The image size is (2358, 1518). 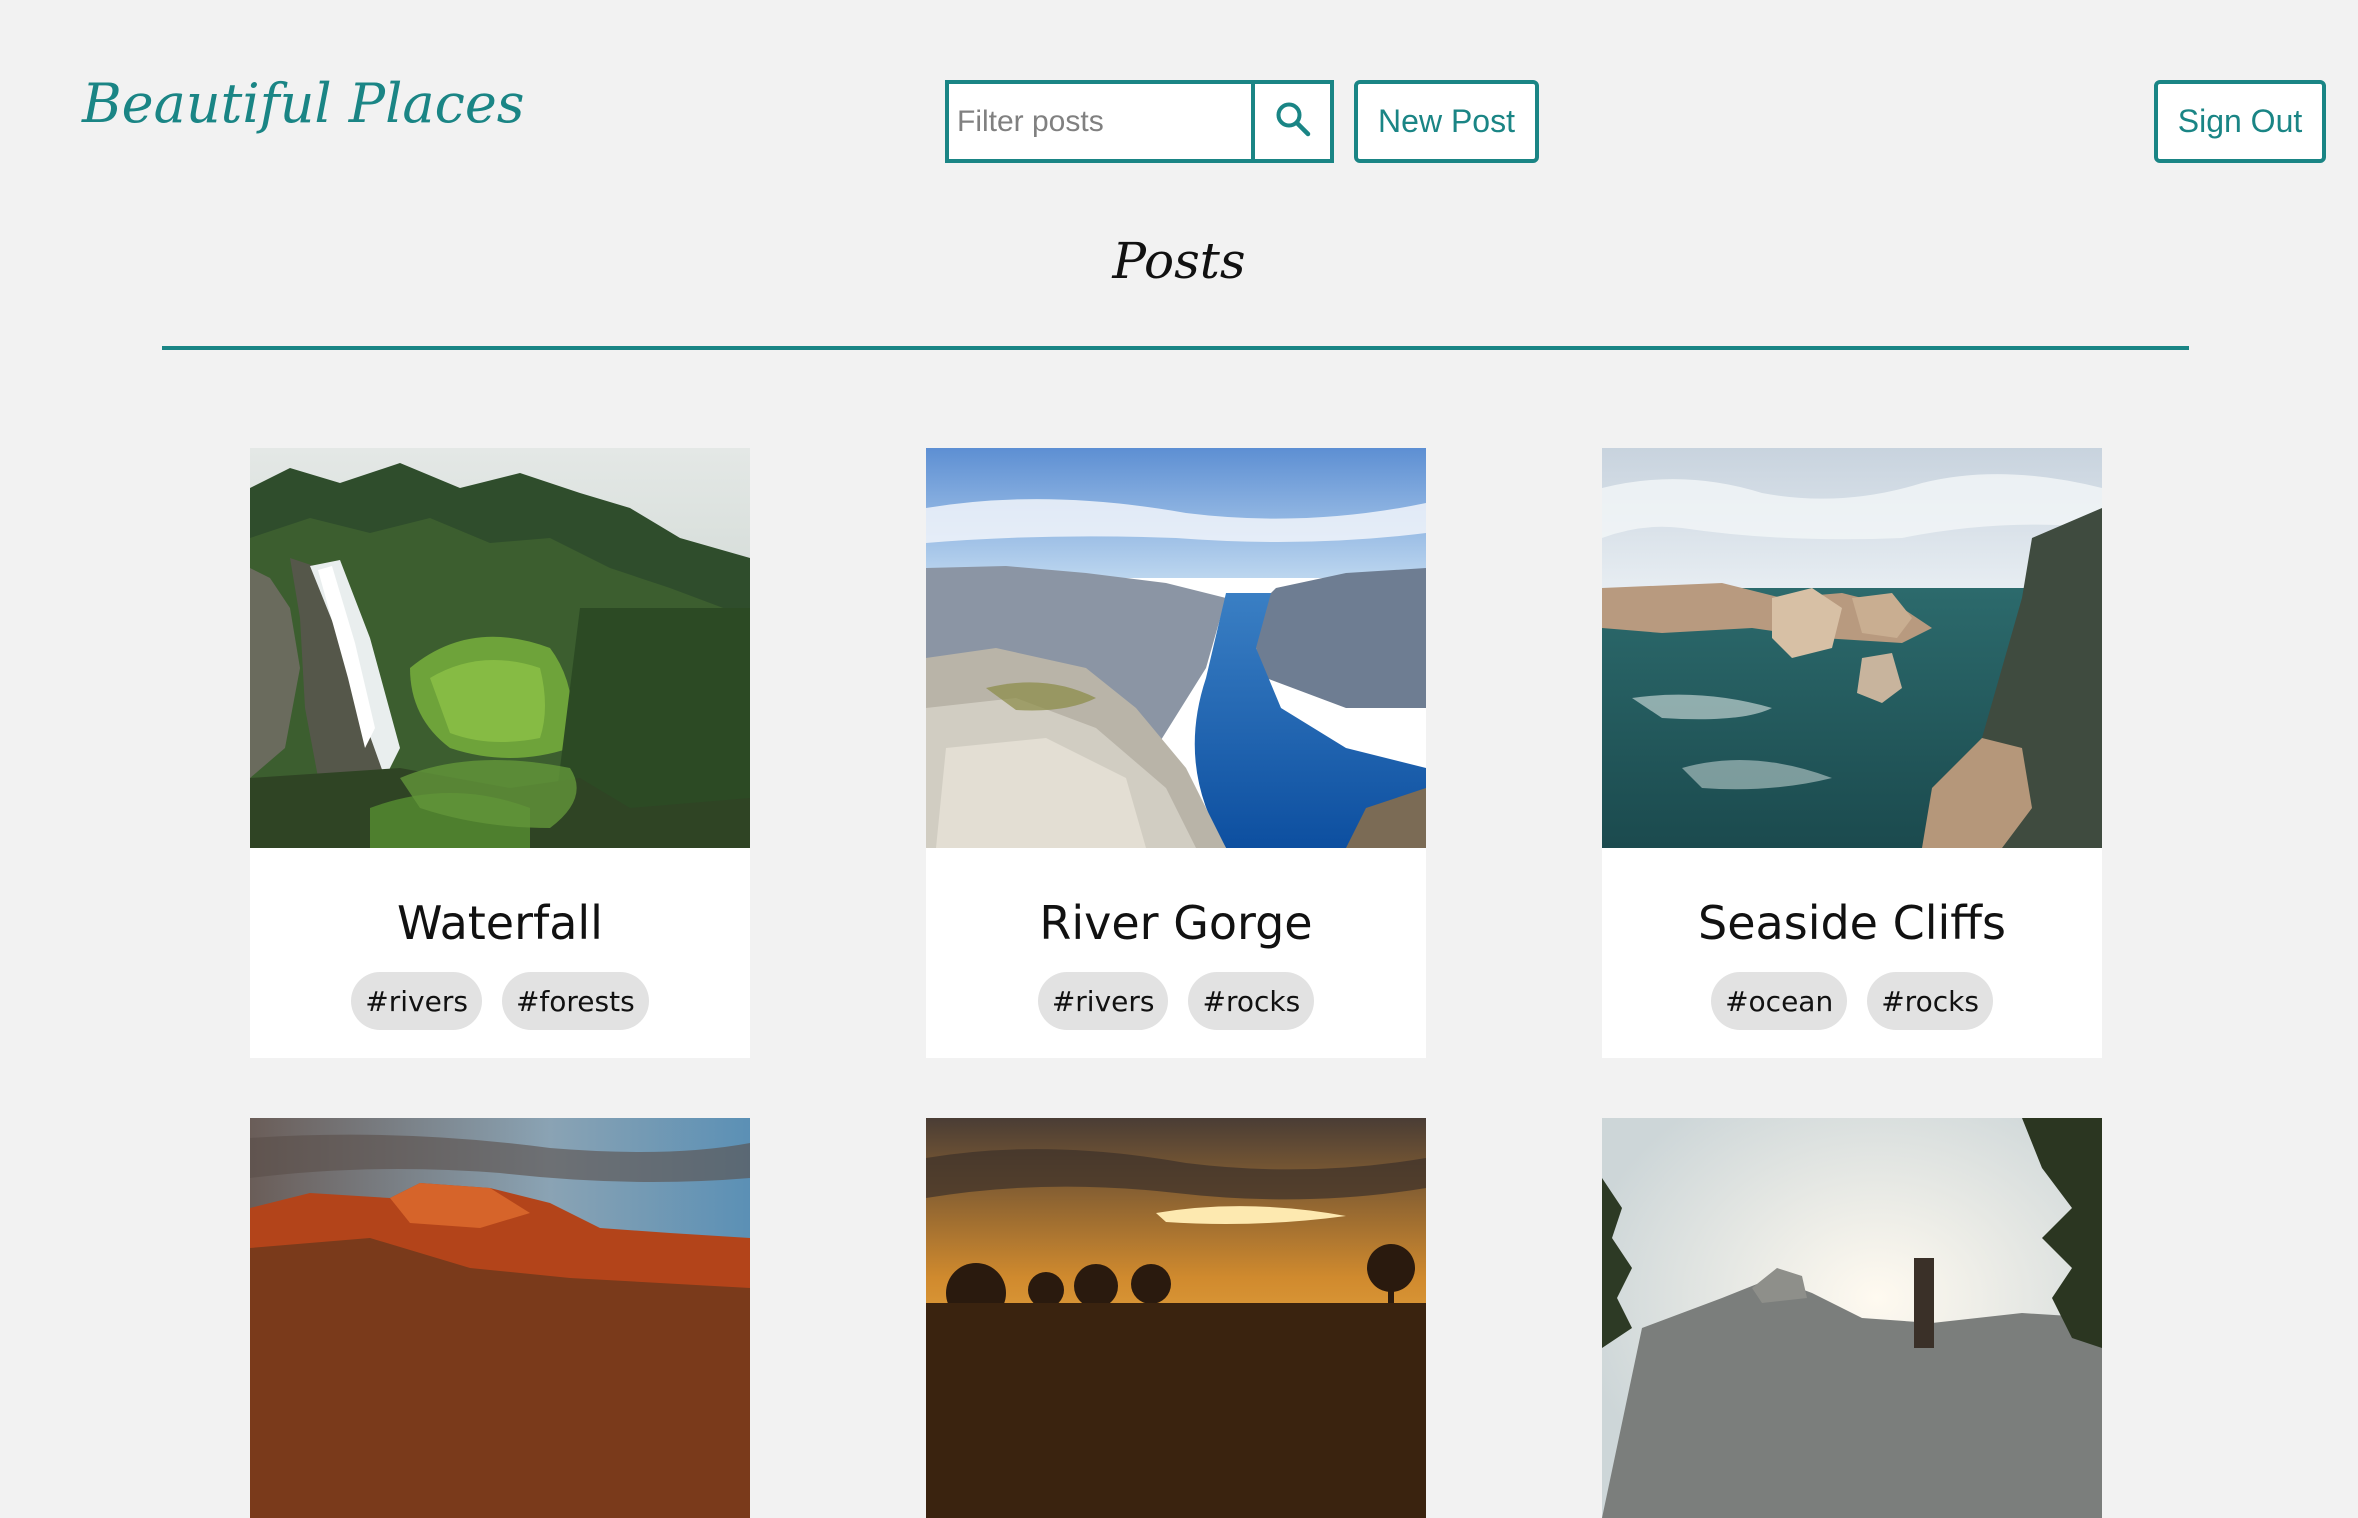 What do you see at coordinates (500, 648) in the screenshot?
I see `post-image-waterfall` at bounding box center [500, 648].